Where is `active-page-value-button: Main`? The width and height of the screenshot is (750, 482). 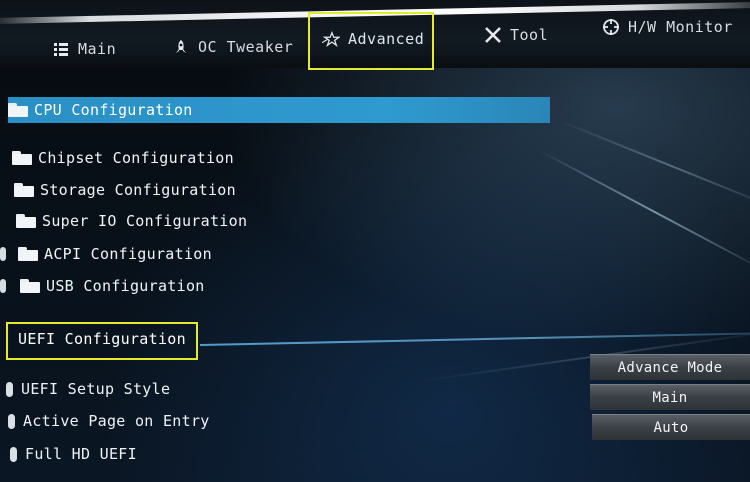
active-page-value-button: Main is located at coordinates (670, 397).